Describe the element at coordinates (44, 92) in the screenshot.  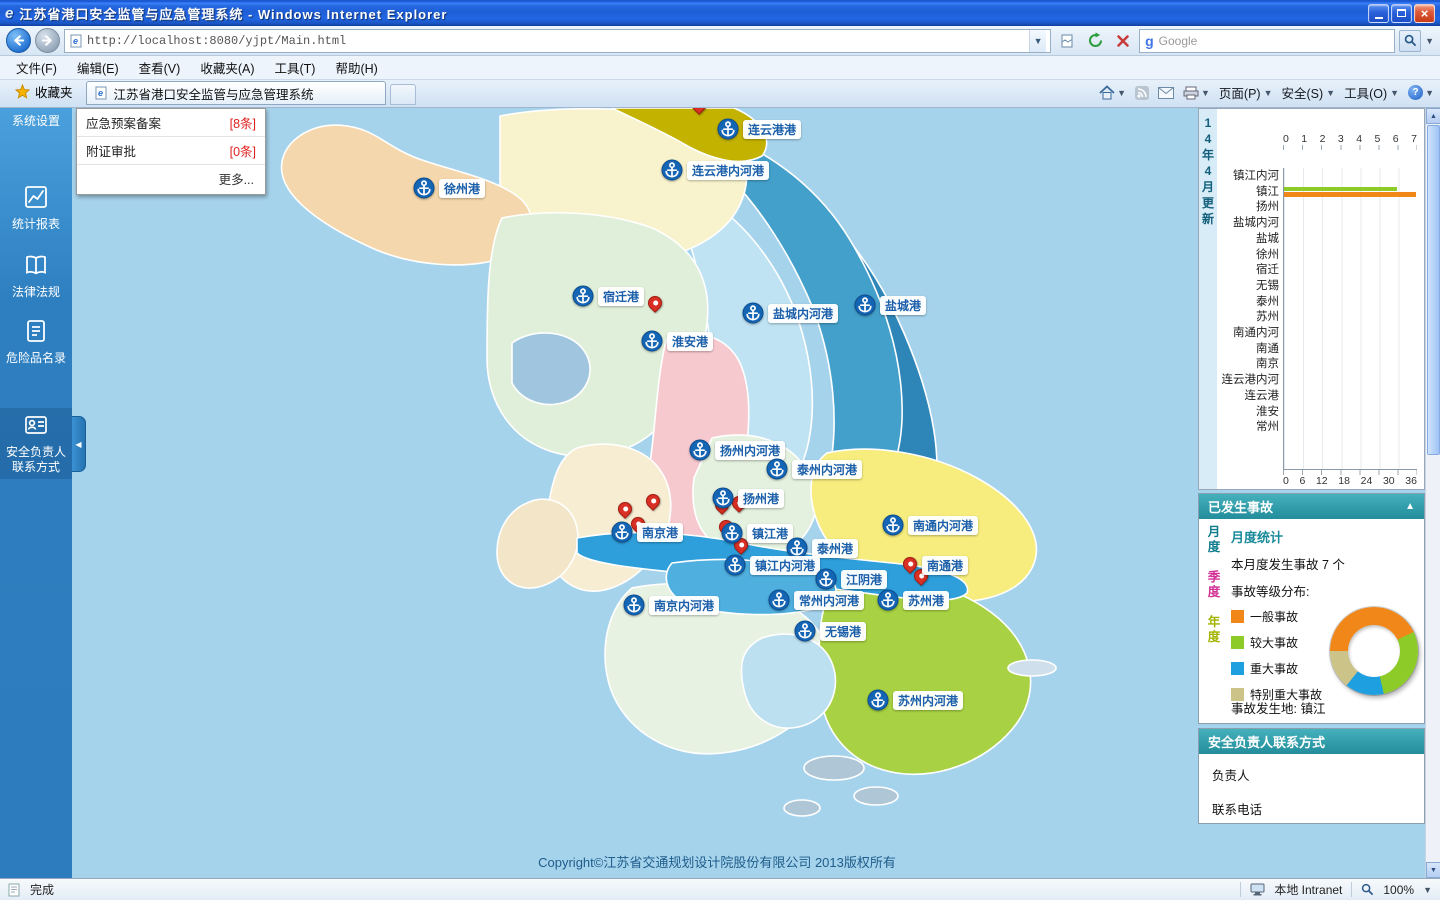
I see `favorites-button: 收藏夹` at that location.